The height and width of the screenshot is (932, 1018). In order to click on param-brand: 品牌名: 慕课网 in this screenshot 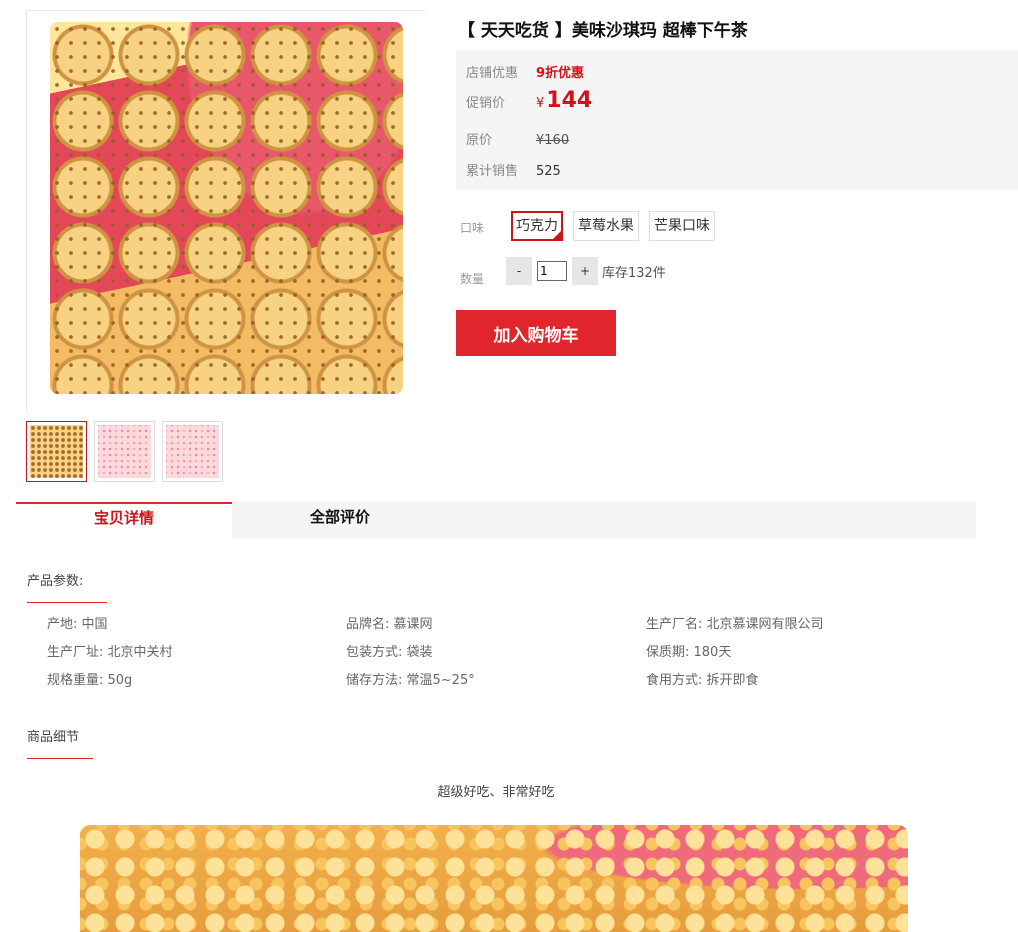, I will do `click(389, 624)`.